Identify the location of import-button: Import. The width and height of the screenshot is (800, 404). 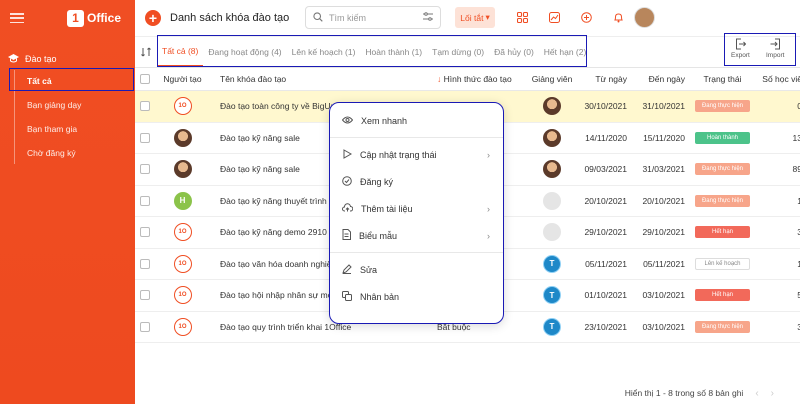
(775, 48).